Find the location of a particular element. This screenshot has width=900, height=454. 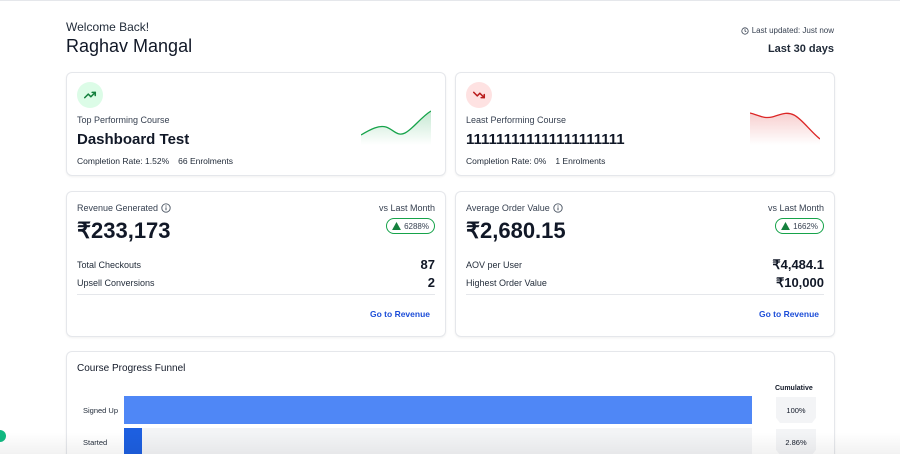

revenue-value: ₹233,173 is located at coordinates (124, 230).